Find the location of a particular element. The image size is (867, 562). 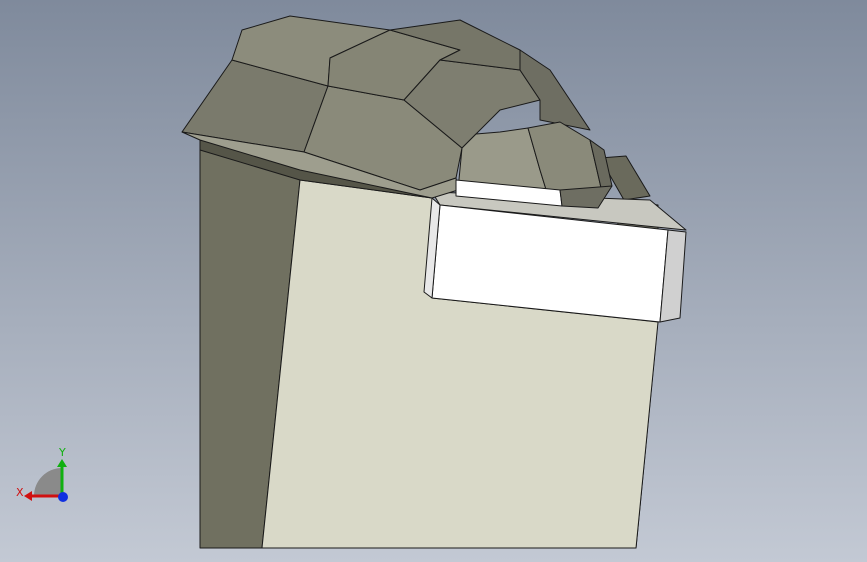

triad-y-label: Y is located at coordinates (62, 452).